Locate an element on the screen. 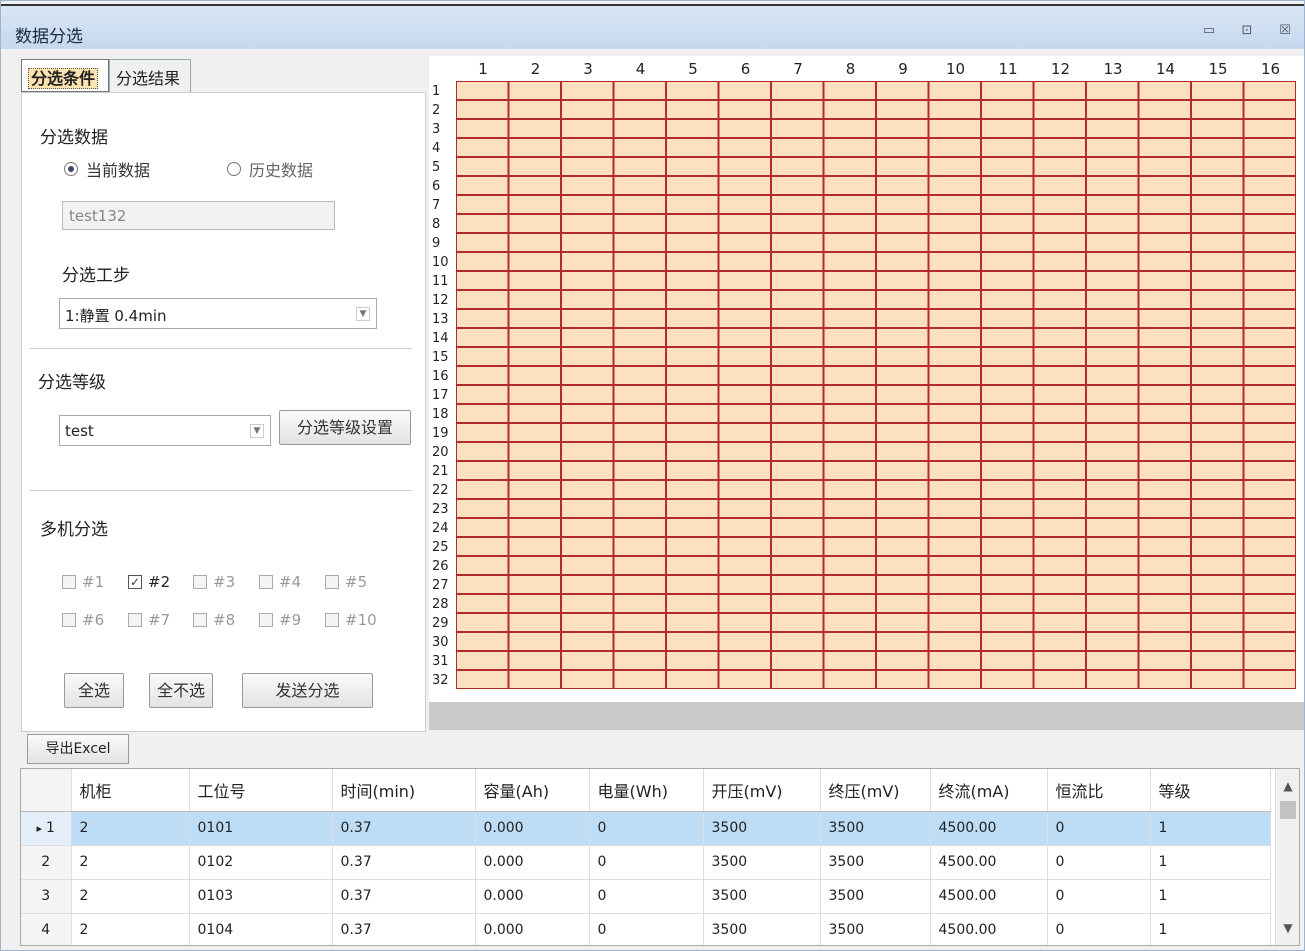 The height and width of the screenshot is (951, 1305). machine-checkbox-10: #10 is located at coordinates (351, 620).